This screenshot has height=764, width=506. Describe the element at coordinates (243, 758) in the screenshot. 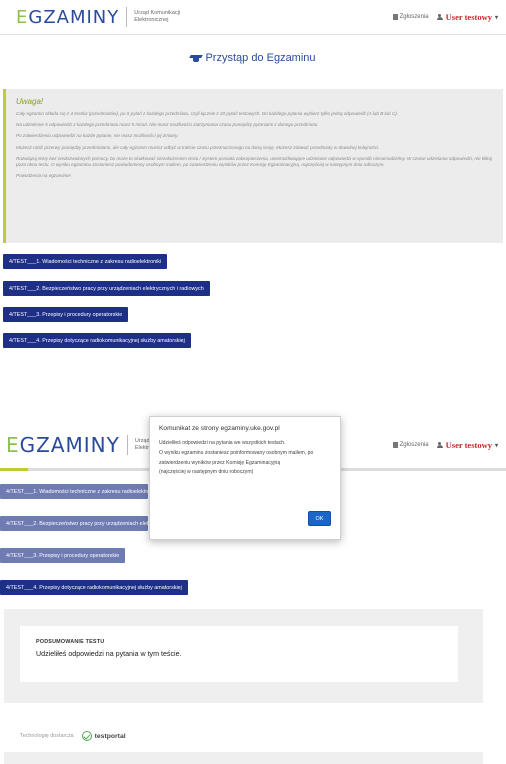

I see `footer-band` at that location.